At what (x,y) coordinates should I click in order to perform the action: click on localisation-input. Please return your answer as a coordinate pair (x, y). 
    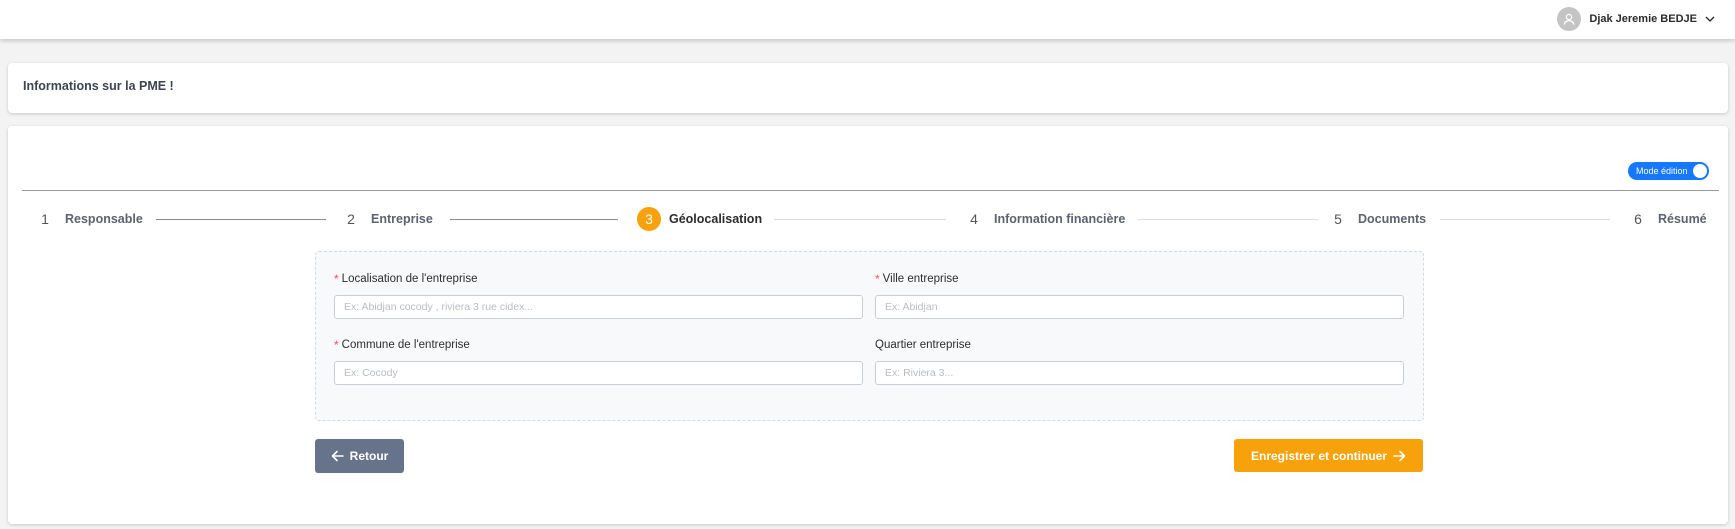
    Looking at the image, I should click on (598, 307).